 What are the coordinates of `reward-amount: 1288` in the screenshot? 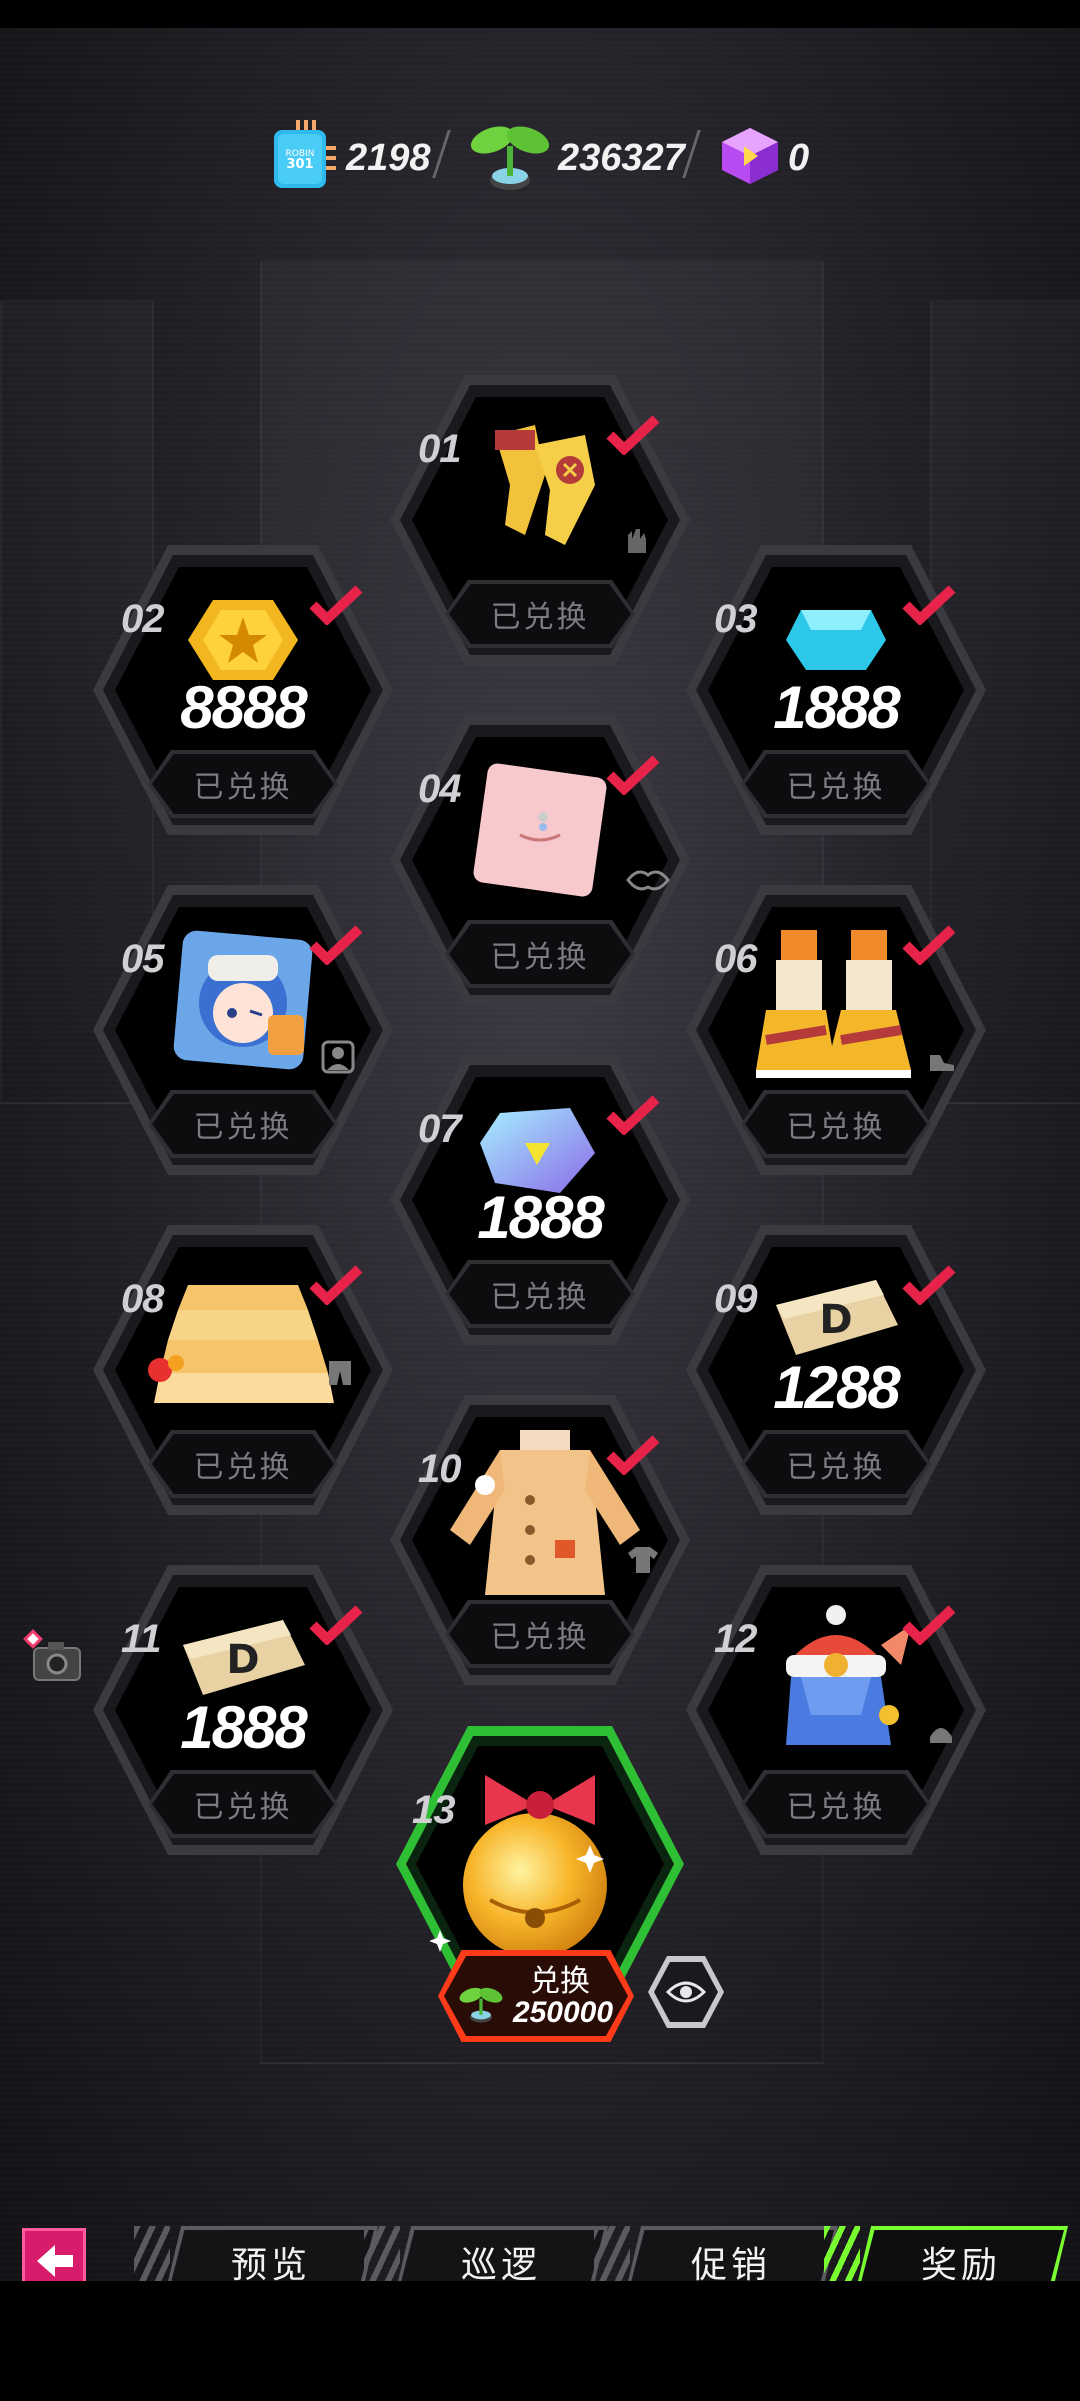 It's located at (836, 1387).